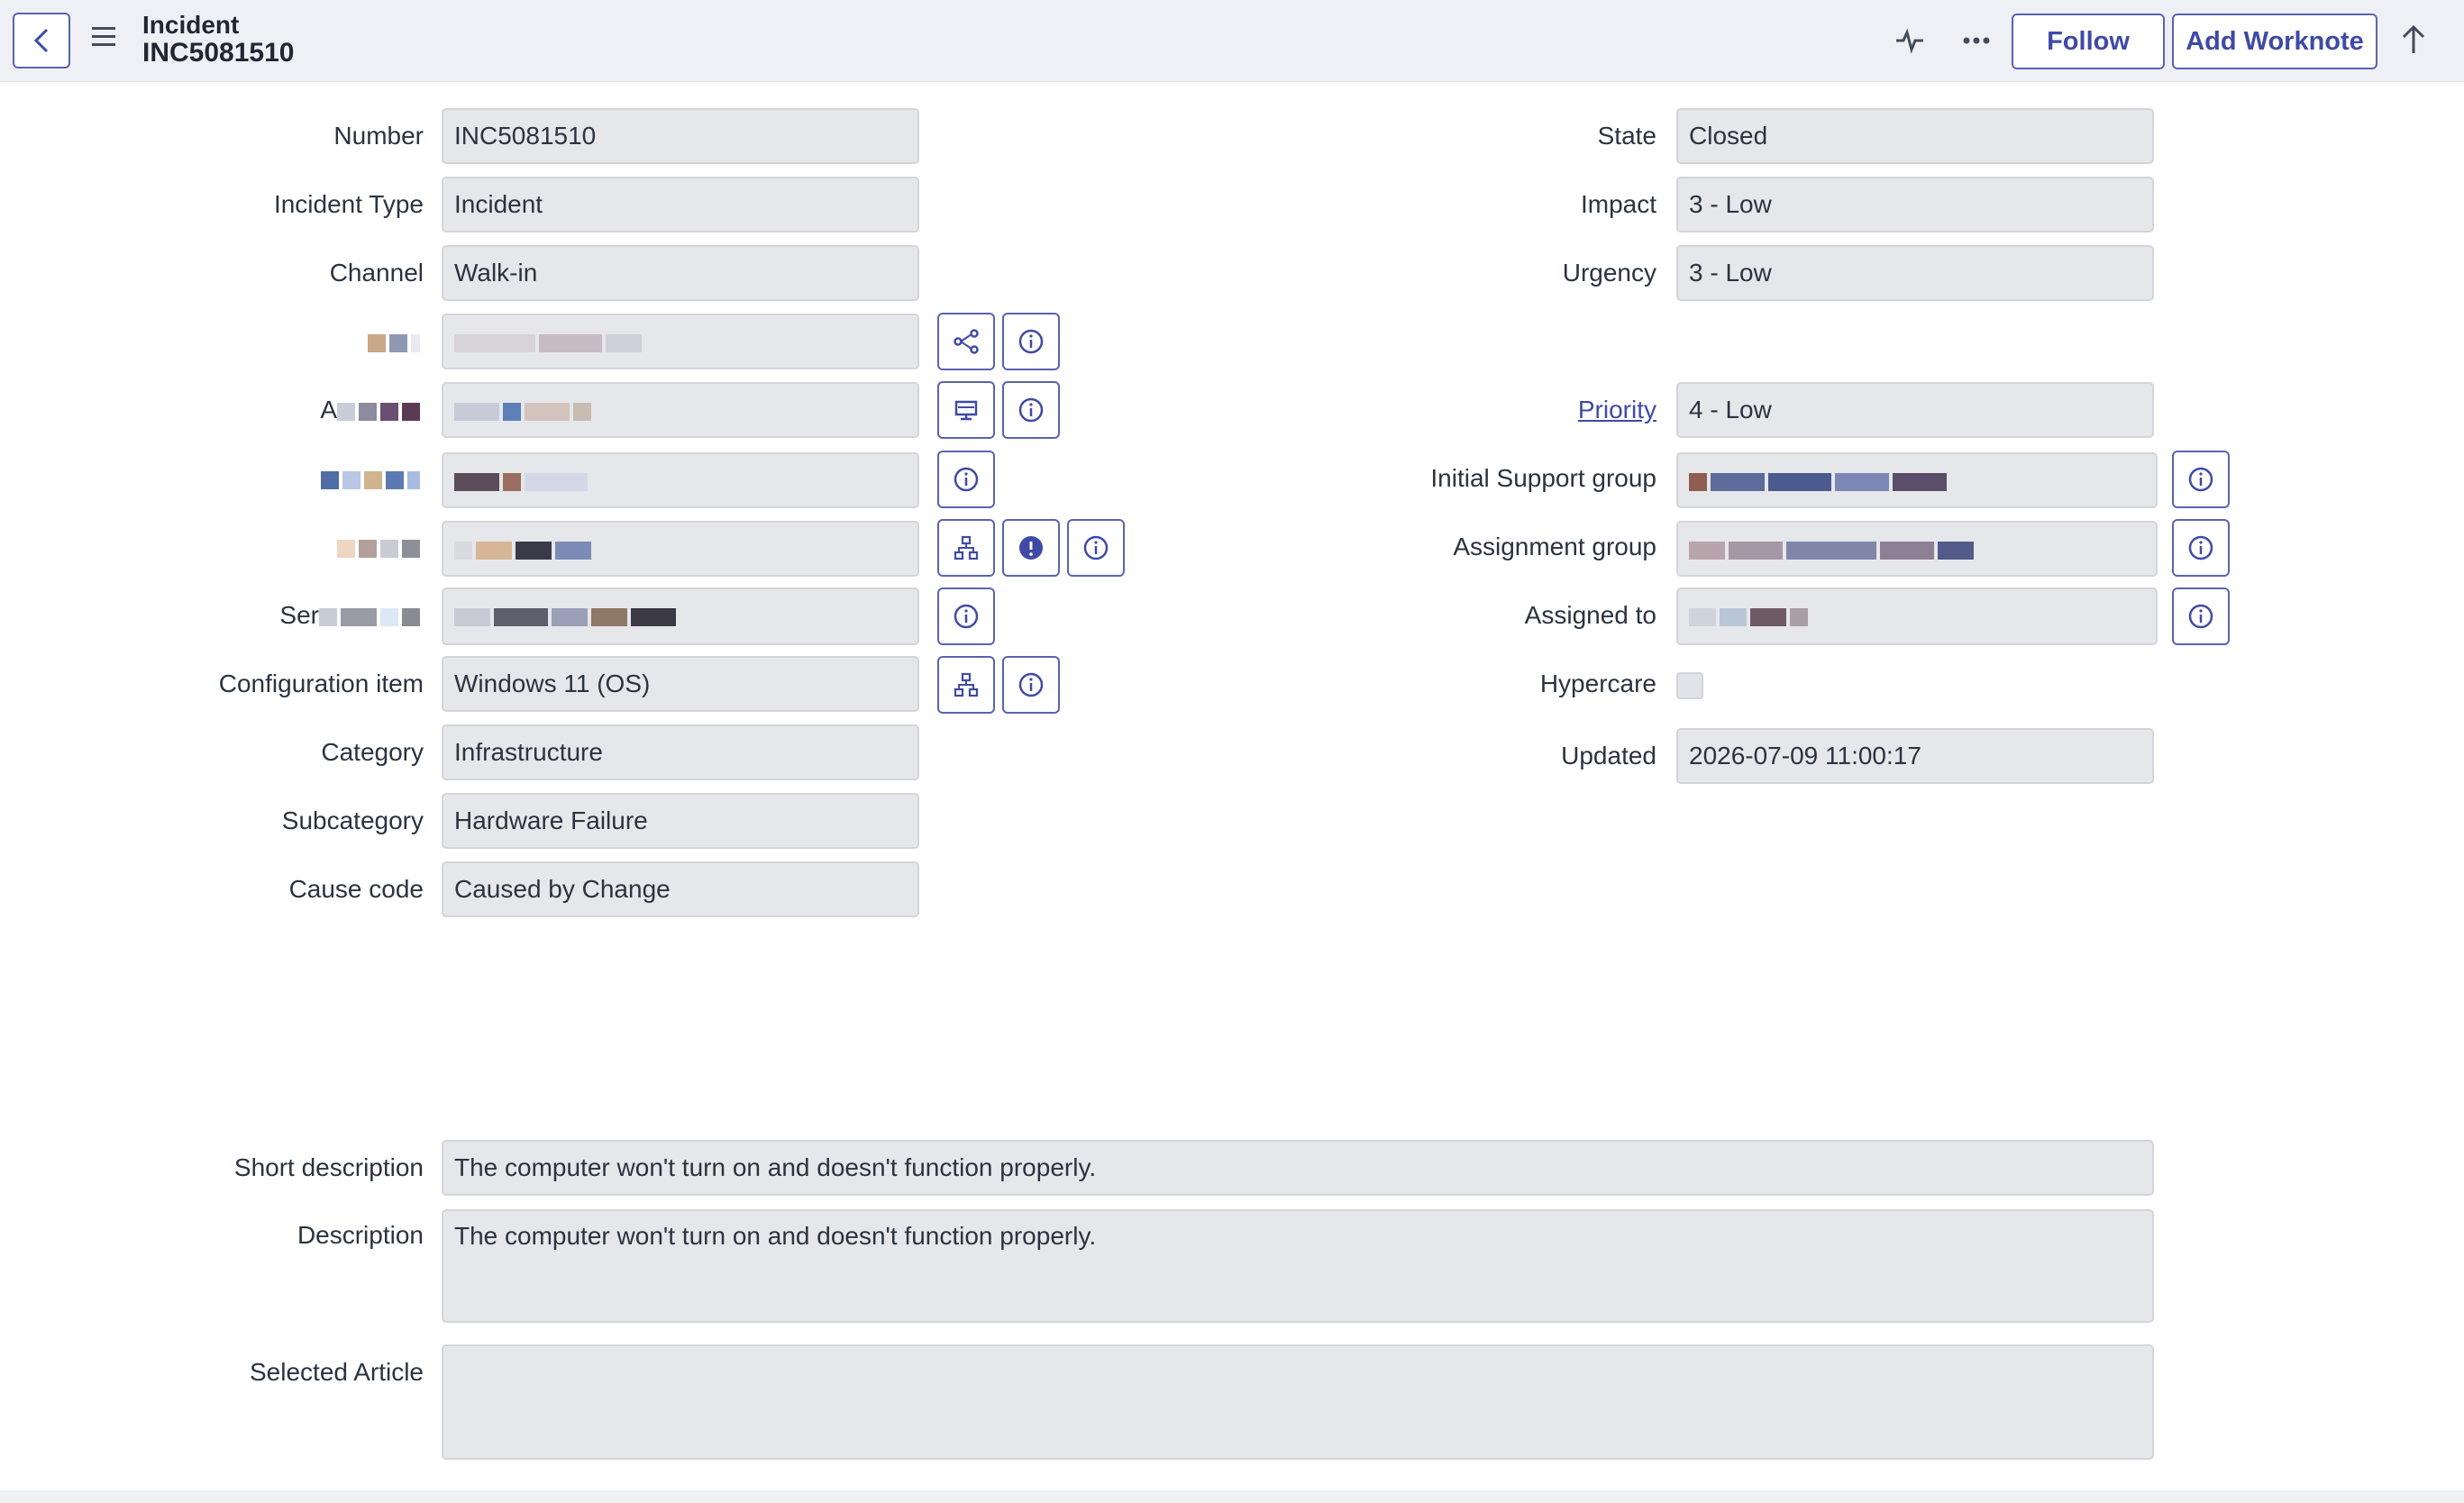 This screenshot has height=1503, width=2464. What do you see at coordinates (1618, 204) in the screenshot?
I see `impact-label: Impact` at bounding box center [1618, 204].